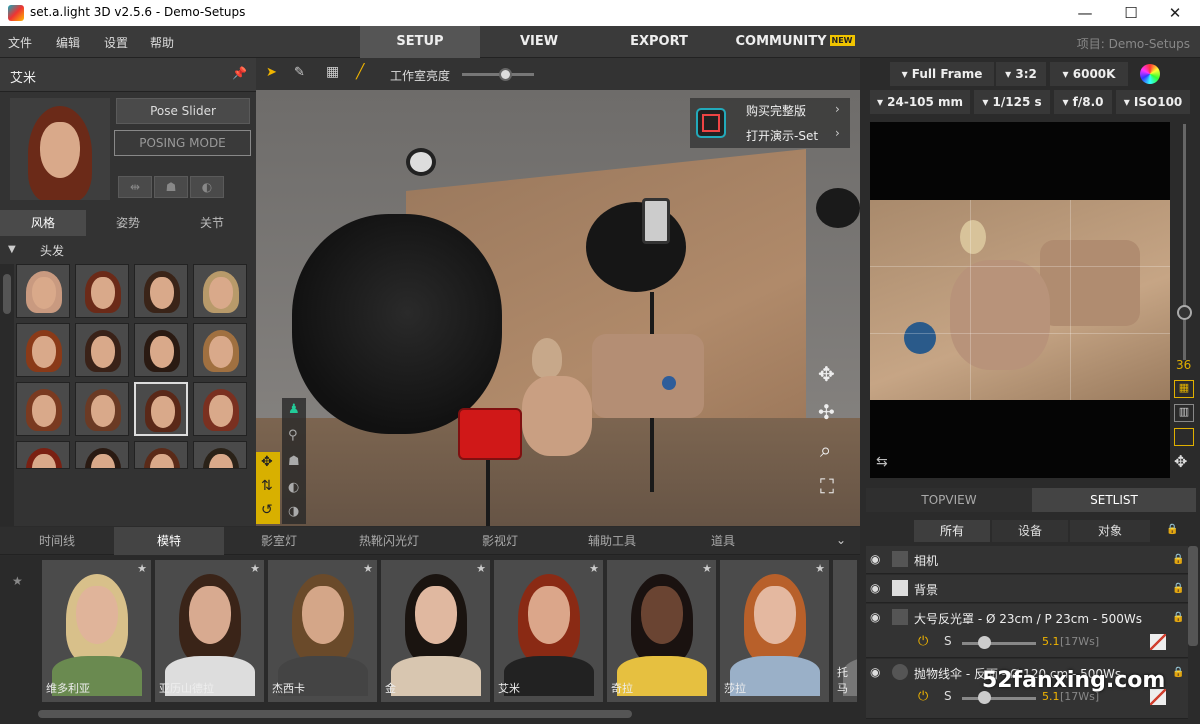 Image resolution: width=1200 pixels, height=724 pixels. What do you see at coordinates (1021, 74) in the screenshot?
I see `ratio-dropdown: ▾ 3:2` at bounding box center [1021, 74].